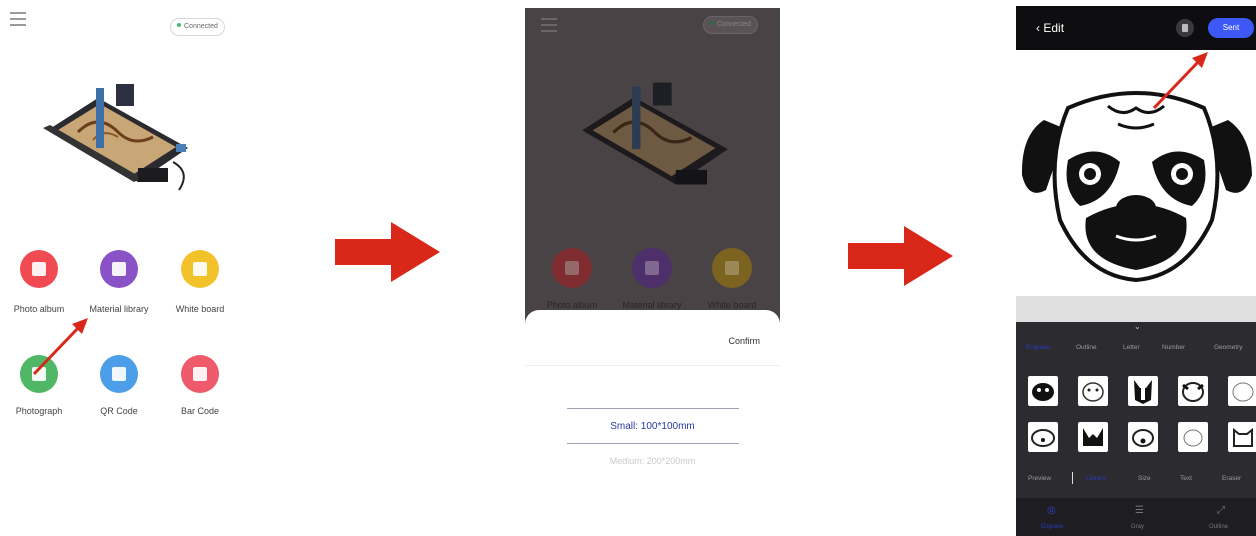 Image resolution: width=1256 pixels, height=536 pixels. What do you see at coordinates (1231, 478) in the screenshot?
I see `tool-eraser: Eraser` at bounding box center [1231, 478].